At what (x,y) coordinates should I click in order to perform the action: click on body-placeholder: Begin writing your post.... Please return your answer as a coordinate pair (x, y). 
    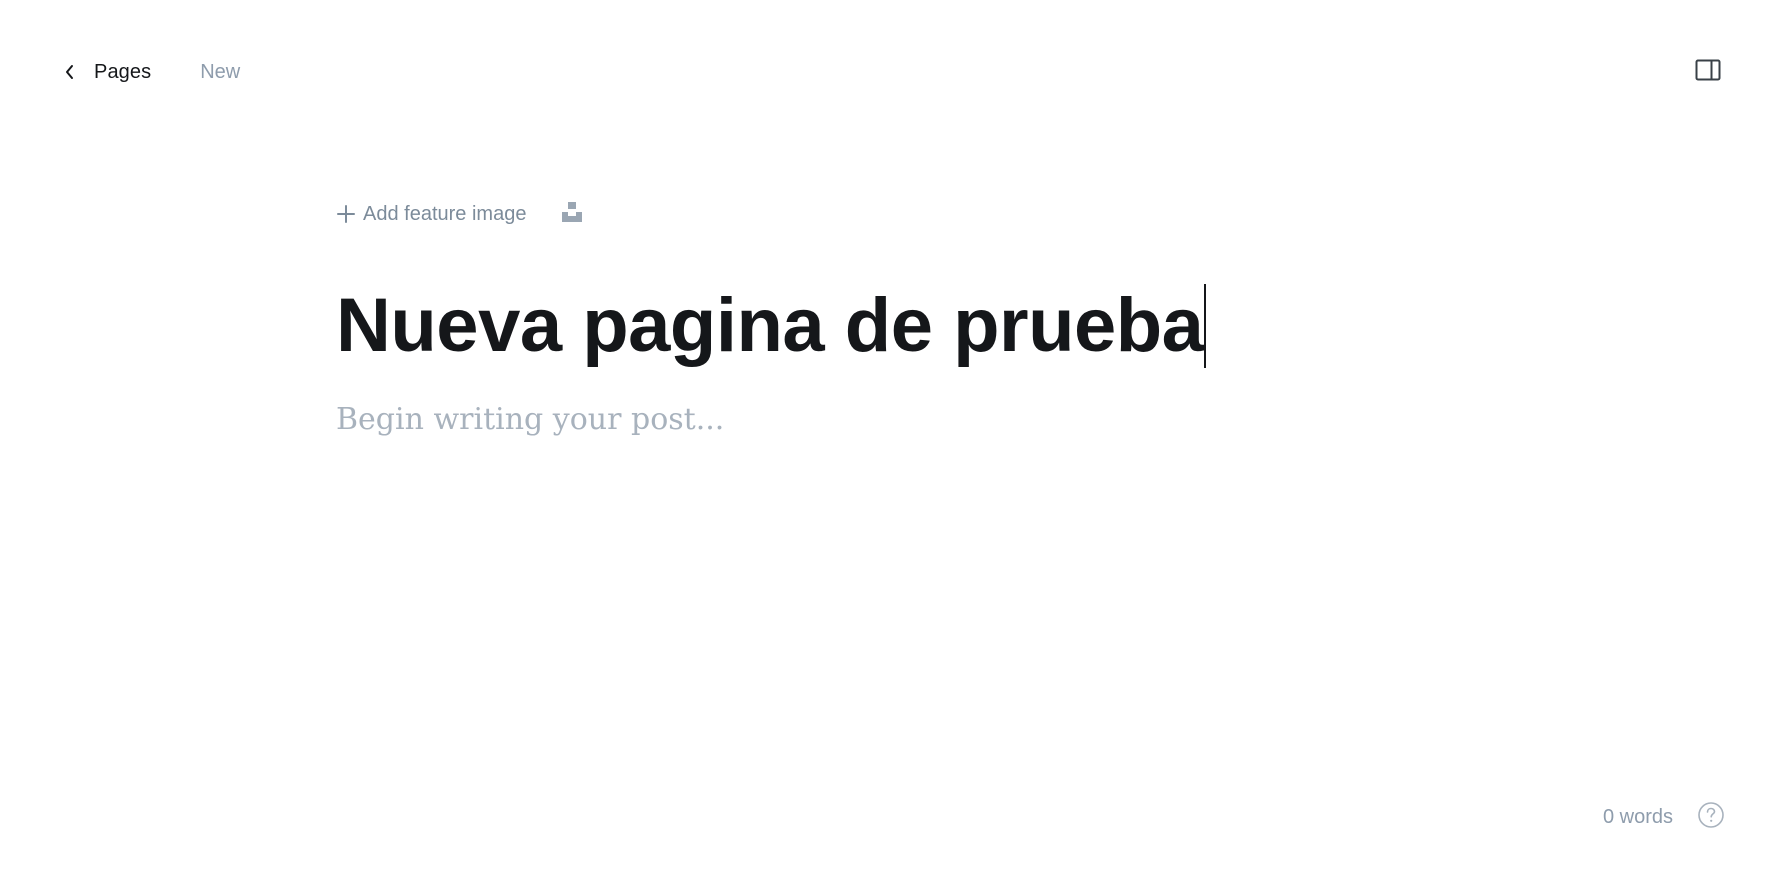
    Looking at the image, I should click on (530, 419).